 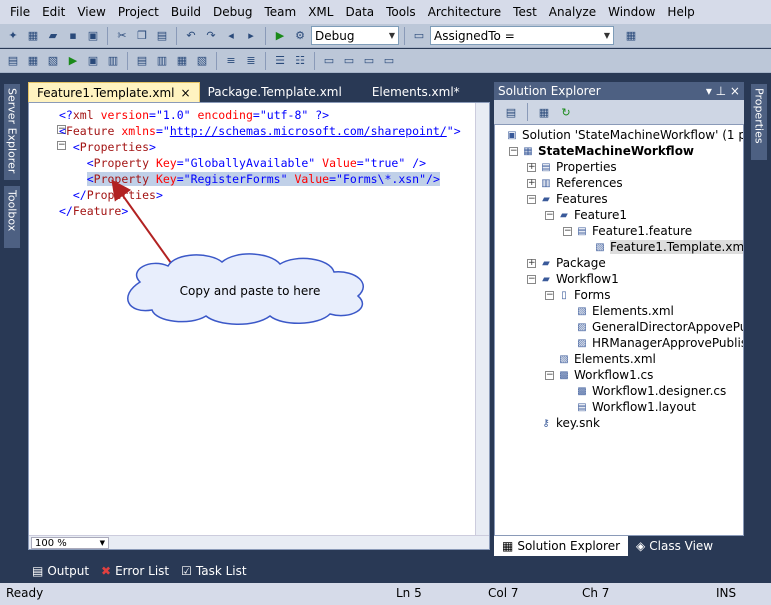 What do you see at coordinates (581, 263) in the screenshot?
I see `tree-node-label: Package` at bounding box center [581, 263].